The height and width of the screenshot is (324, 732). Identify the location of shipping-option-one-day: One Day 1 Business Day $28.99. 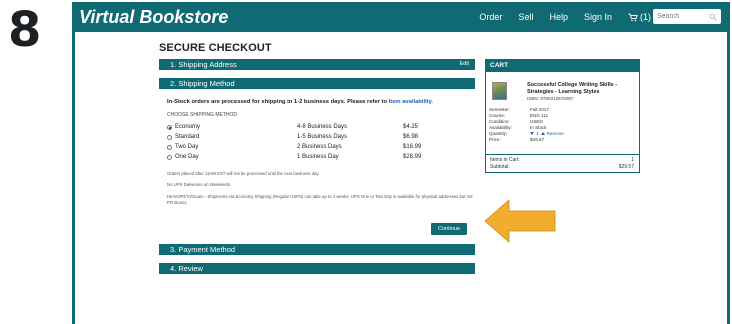
(322, 158).